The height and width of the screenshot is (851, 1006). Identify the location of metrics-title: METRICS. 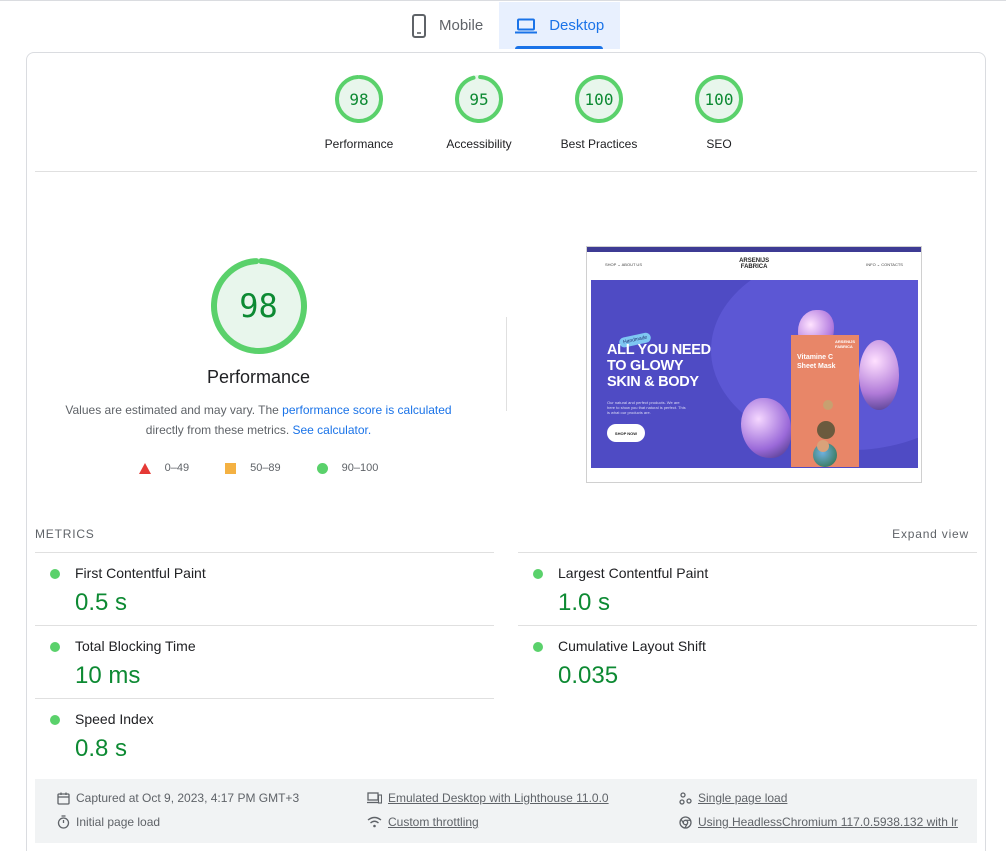
(65, 534).